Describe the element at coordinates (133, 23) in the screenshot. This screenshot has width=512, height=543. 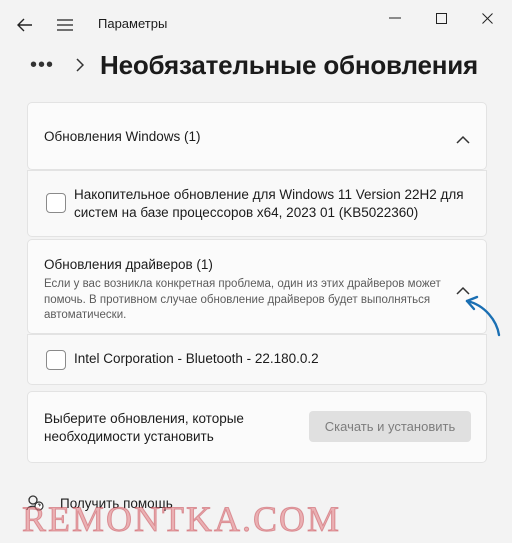
I see `window-title: Параметры` at that location.